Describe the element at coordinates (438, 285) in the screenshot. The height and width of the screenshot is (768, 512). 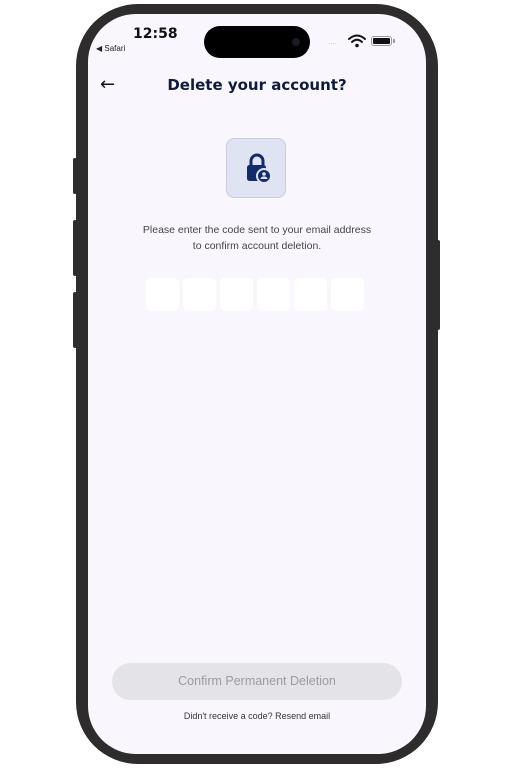
I see `power-button` at that location.